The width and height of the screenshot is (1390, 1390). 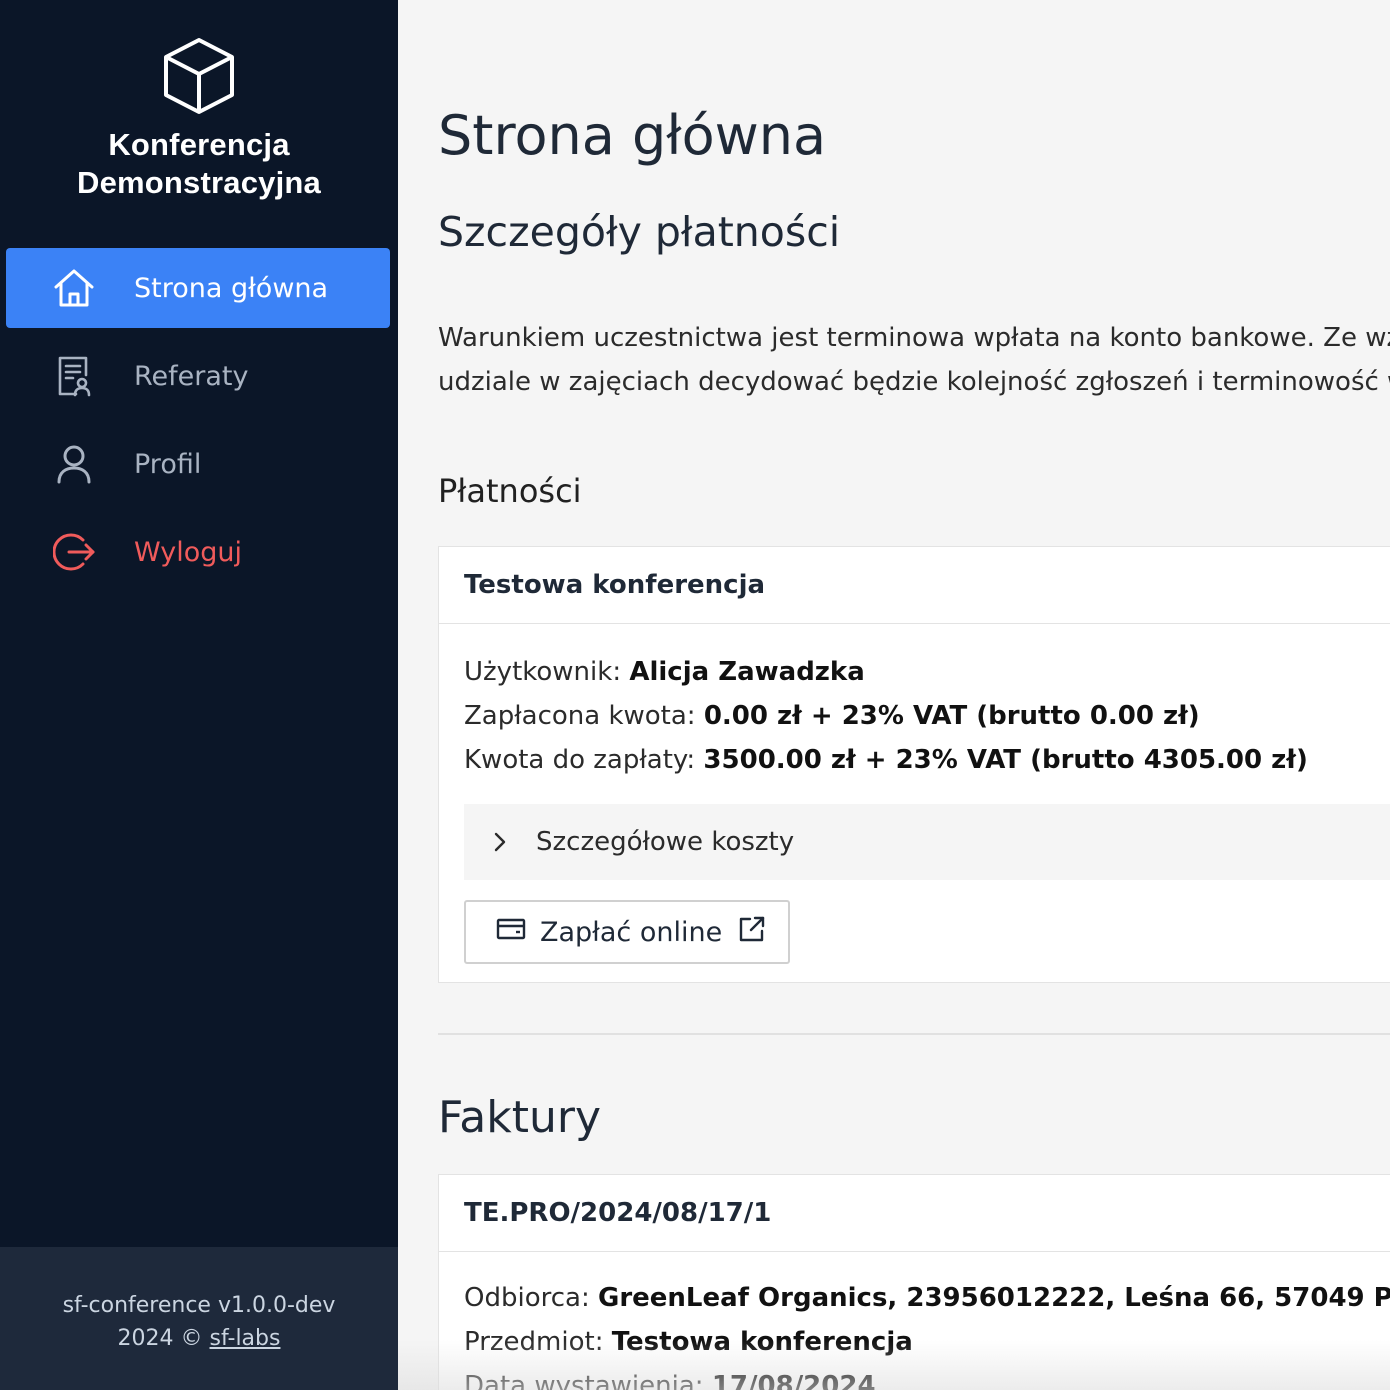 I want to click on user-row: Użytkownik: Alicja Zawadzka, so click(x=927, y=672).